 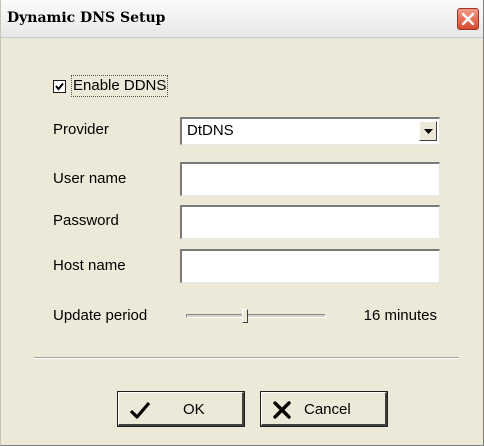 What do you see at coordinates (210, 130) in the screenshot?
I see `provider-value: DtDNS` at bounding box center [210, 130].